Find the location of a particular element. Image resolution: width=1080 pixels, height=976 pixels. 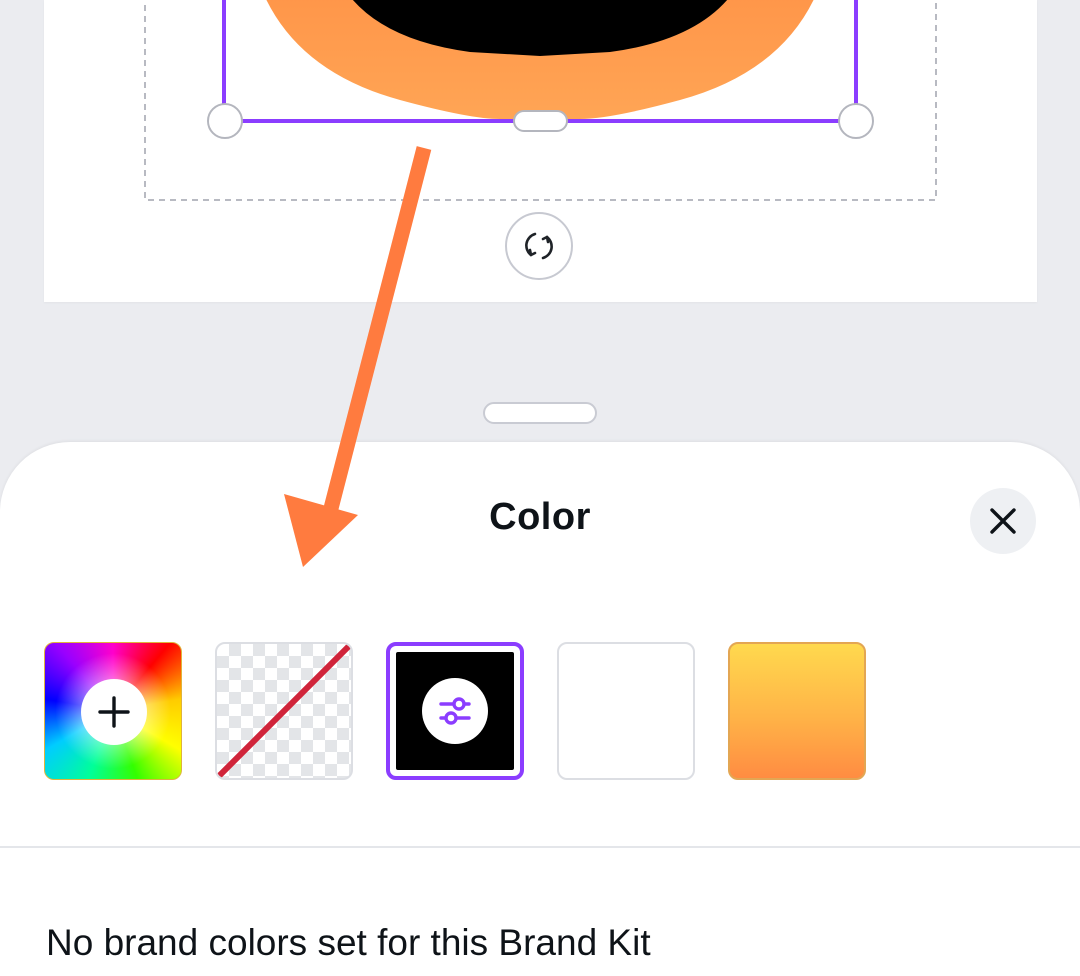

transparent-swatch is located at coordinates (284, 711).